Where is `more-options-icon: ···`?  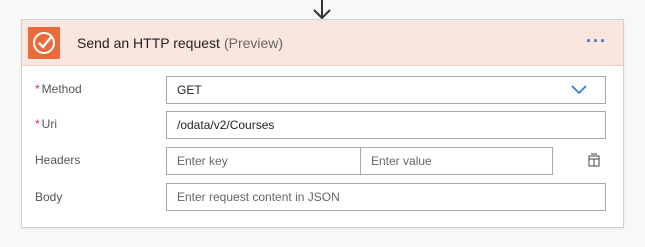 more-options-icon: ··· is located at coordinates (596, 41).